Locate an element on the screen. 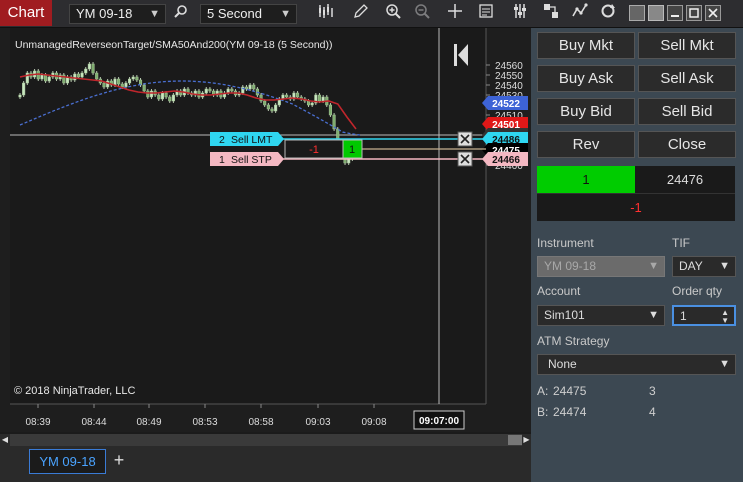 The image size is (743, 482). account-label: Account is located at coordinates (559, 291).